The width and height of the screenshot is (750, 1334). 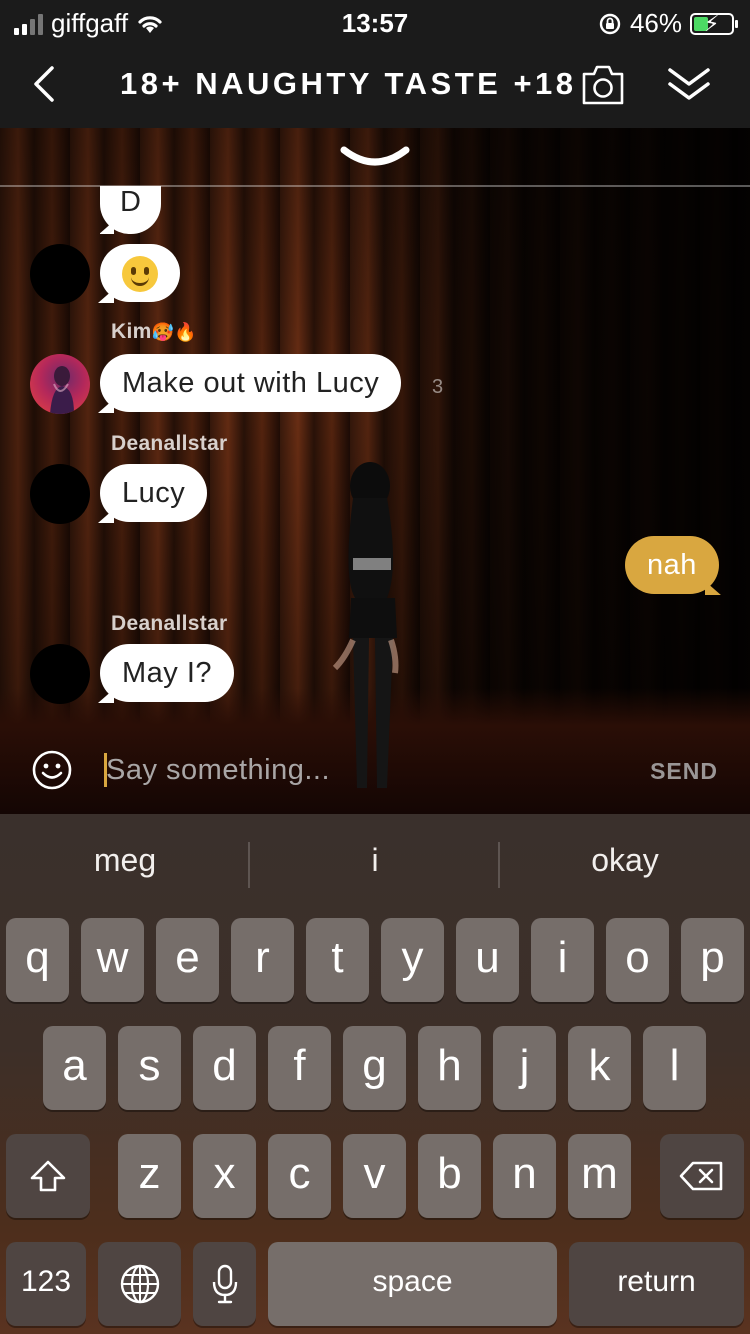 I want to click on delete-key, so click(x=702, y=1176).